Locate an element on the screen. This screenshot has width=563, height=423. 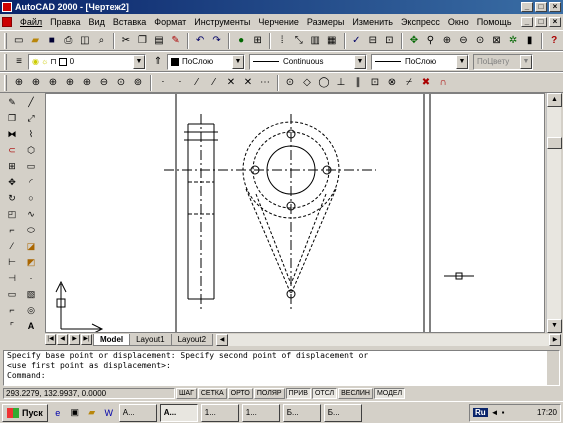
print-preview-icon: ◫ is located at coordinates (85, 41).